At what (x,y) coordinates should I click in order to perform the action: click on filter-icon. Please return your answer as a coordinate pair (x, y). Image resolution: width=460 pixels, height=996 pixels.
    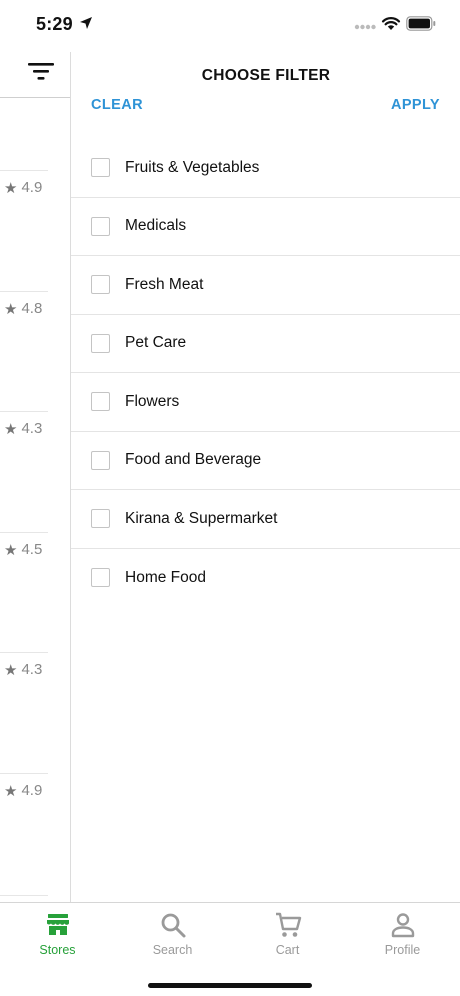
    Looking at the image, I should click on (41, 71).